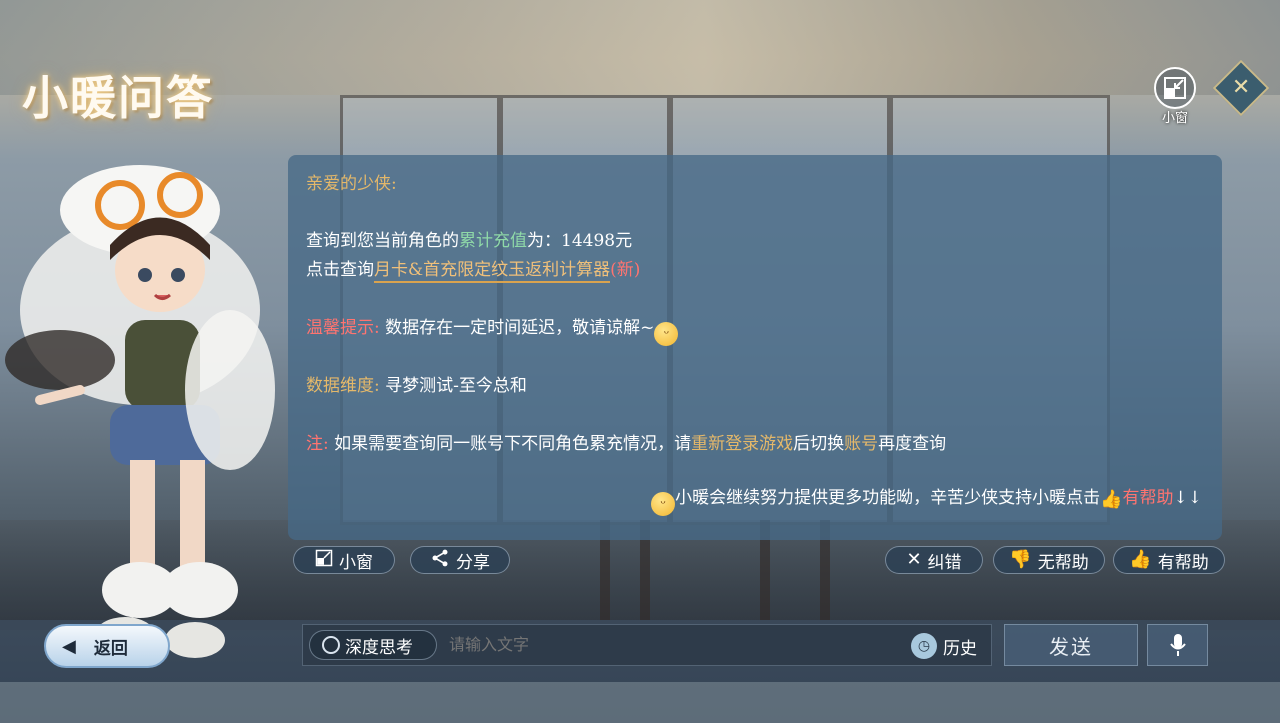 The height and width of the screenshot is (723, 1280). I want to click on history-label: 历史, so click(960, 648).